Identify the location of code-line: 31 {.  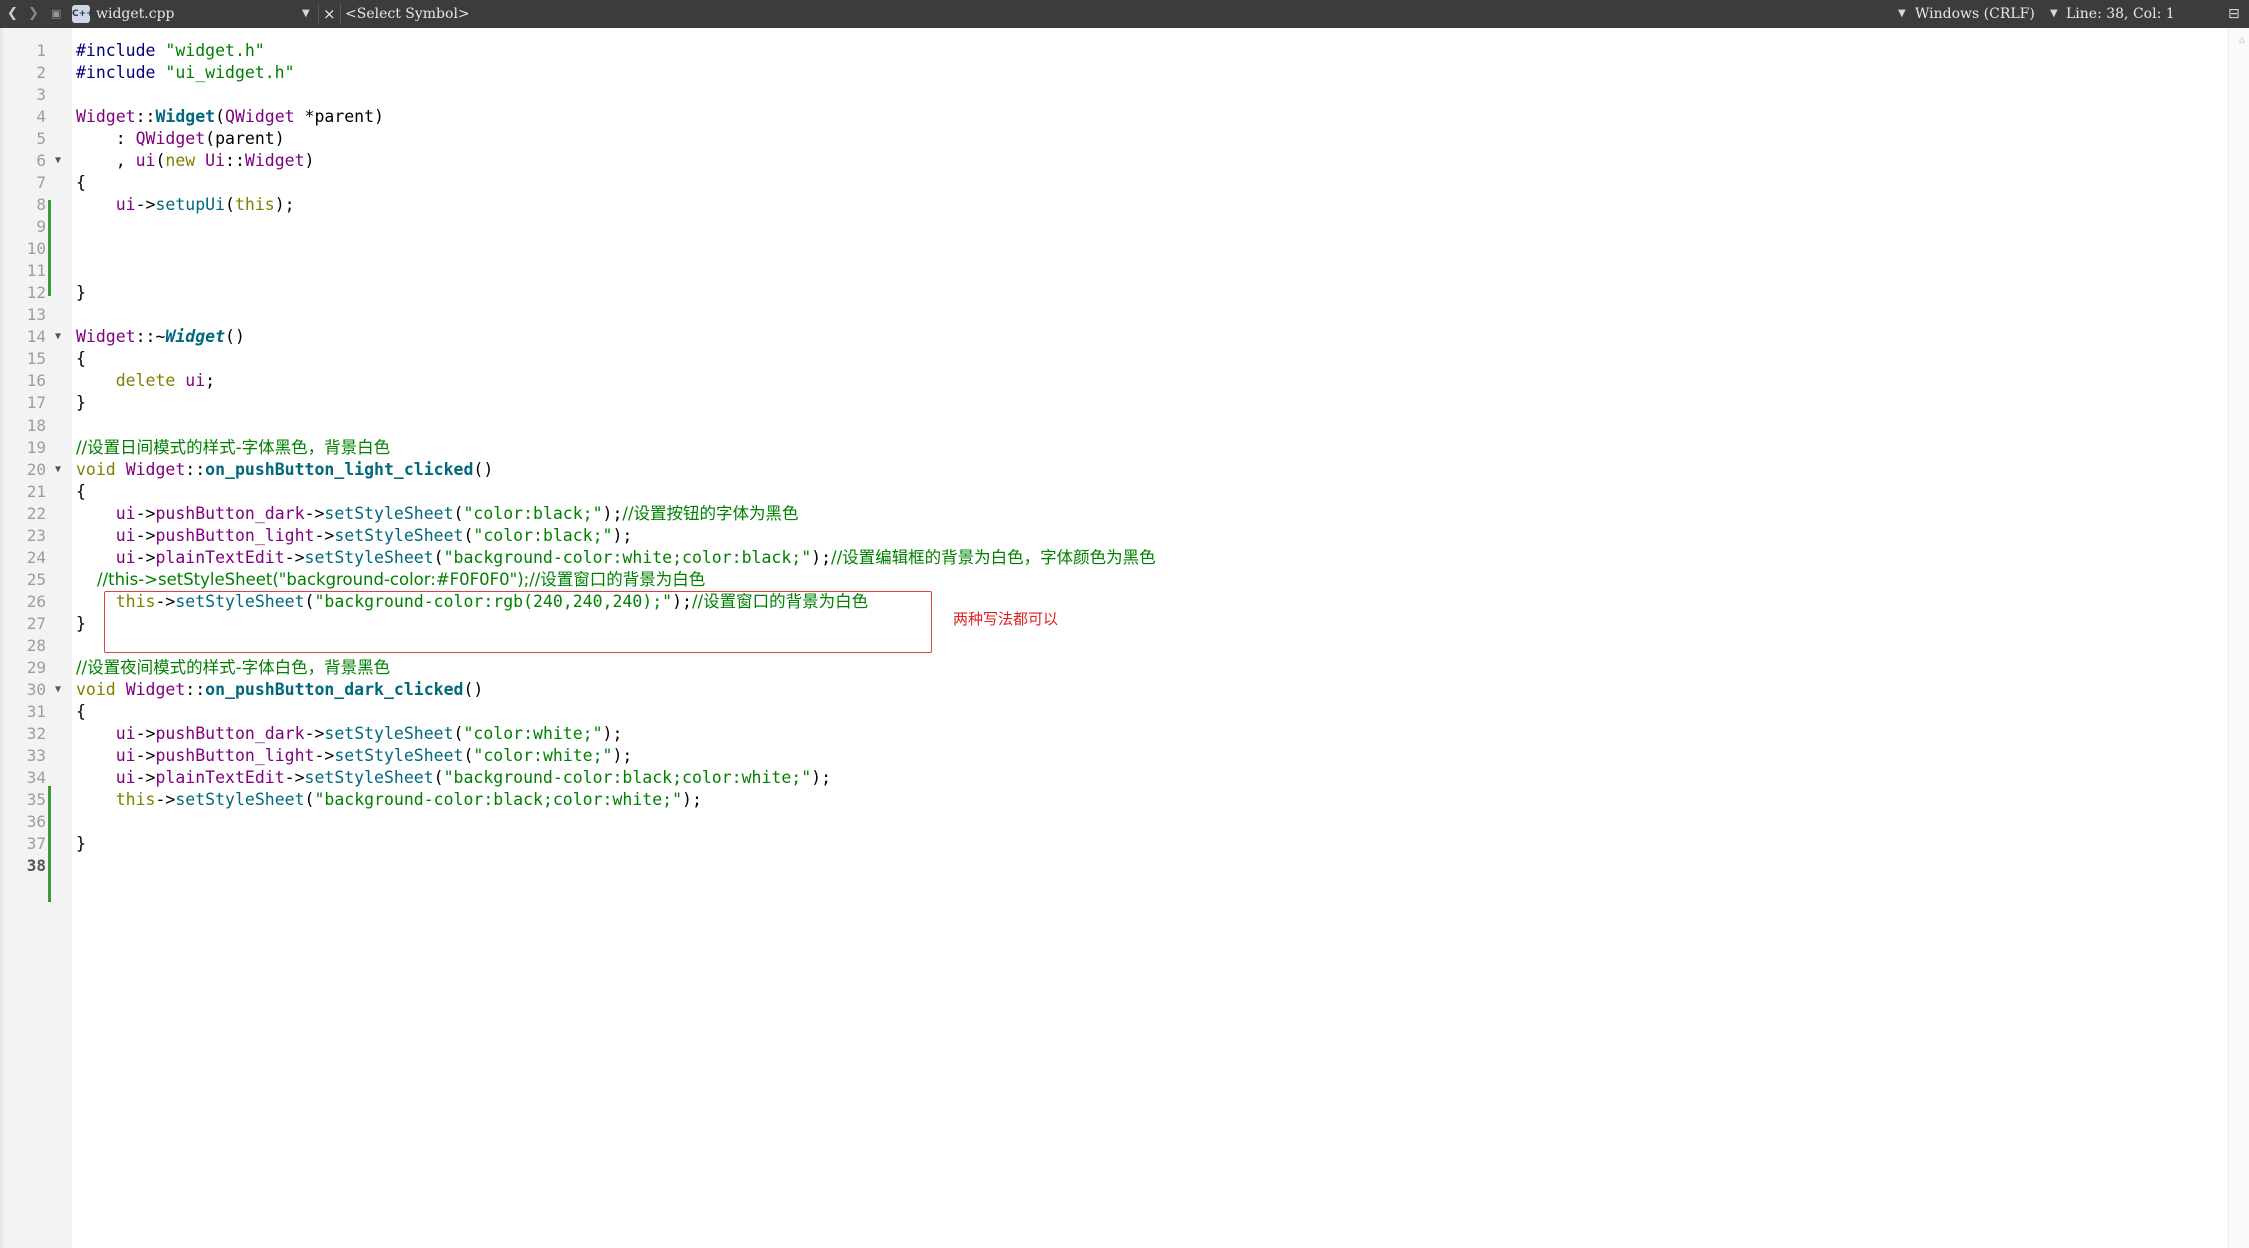
(1000, 712).